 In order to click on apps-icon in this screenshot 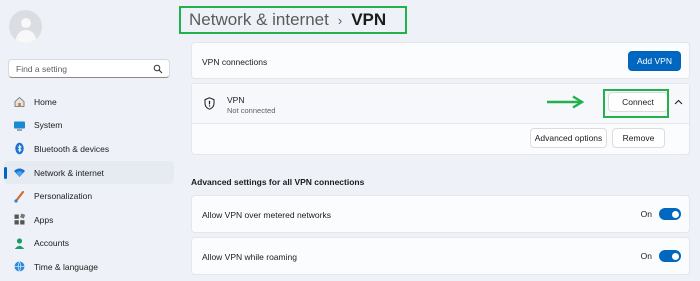, I will do `click(19, 219)`.